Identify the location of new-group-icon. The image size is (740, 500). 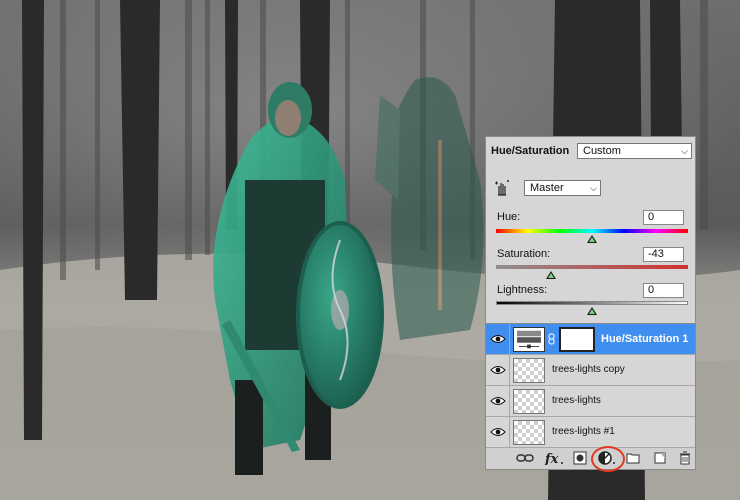
(633, 458).